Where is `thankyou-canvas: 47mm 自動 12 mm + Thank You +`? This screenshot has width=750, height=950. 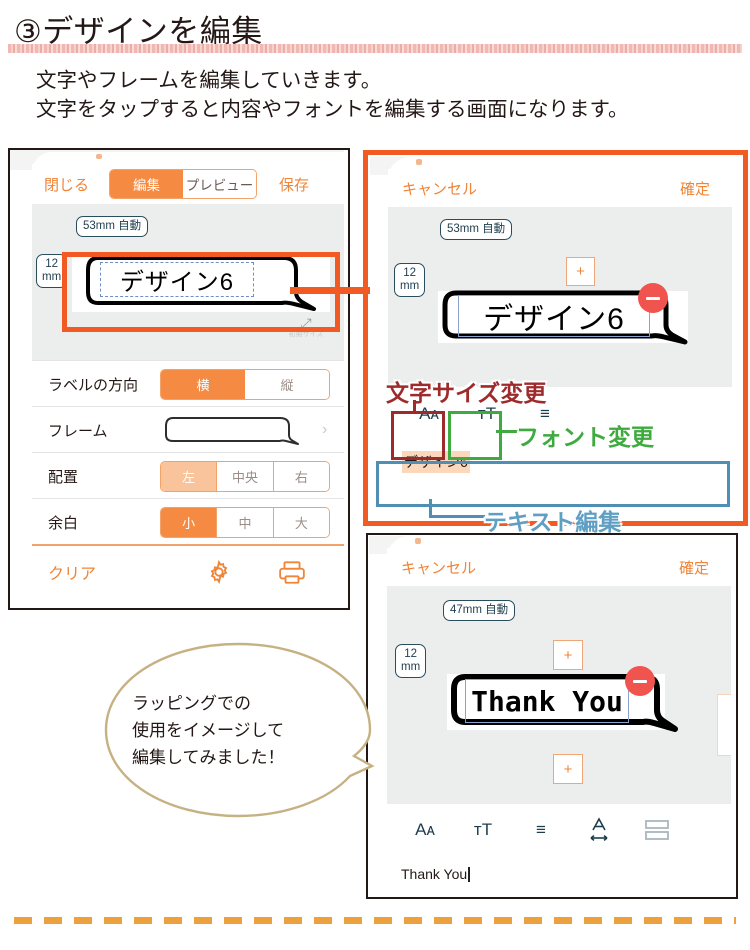 thankyou-canvas: 47mm 自動 12 mm + Thank You + is located at coordinates (559, 695).